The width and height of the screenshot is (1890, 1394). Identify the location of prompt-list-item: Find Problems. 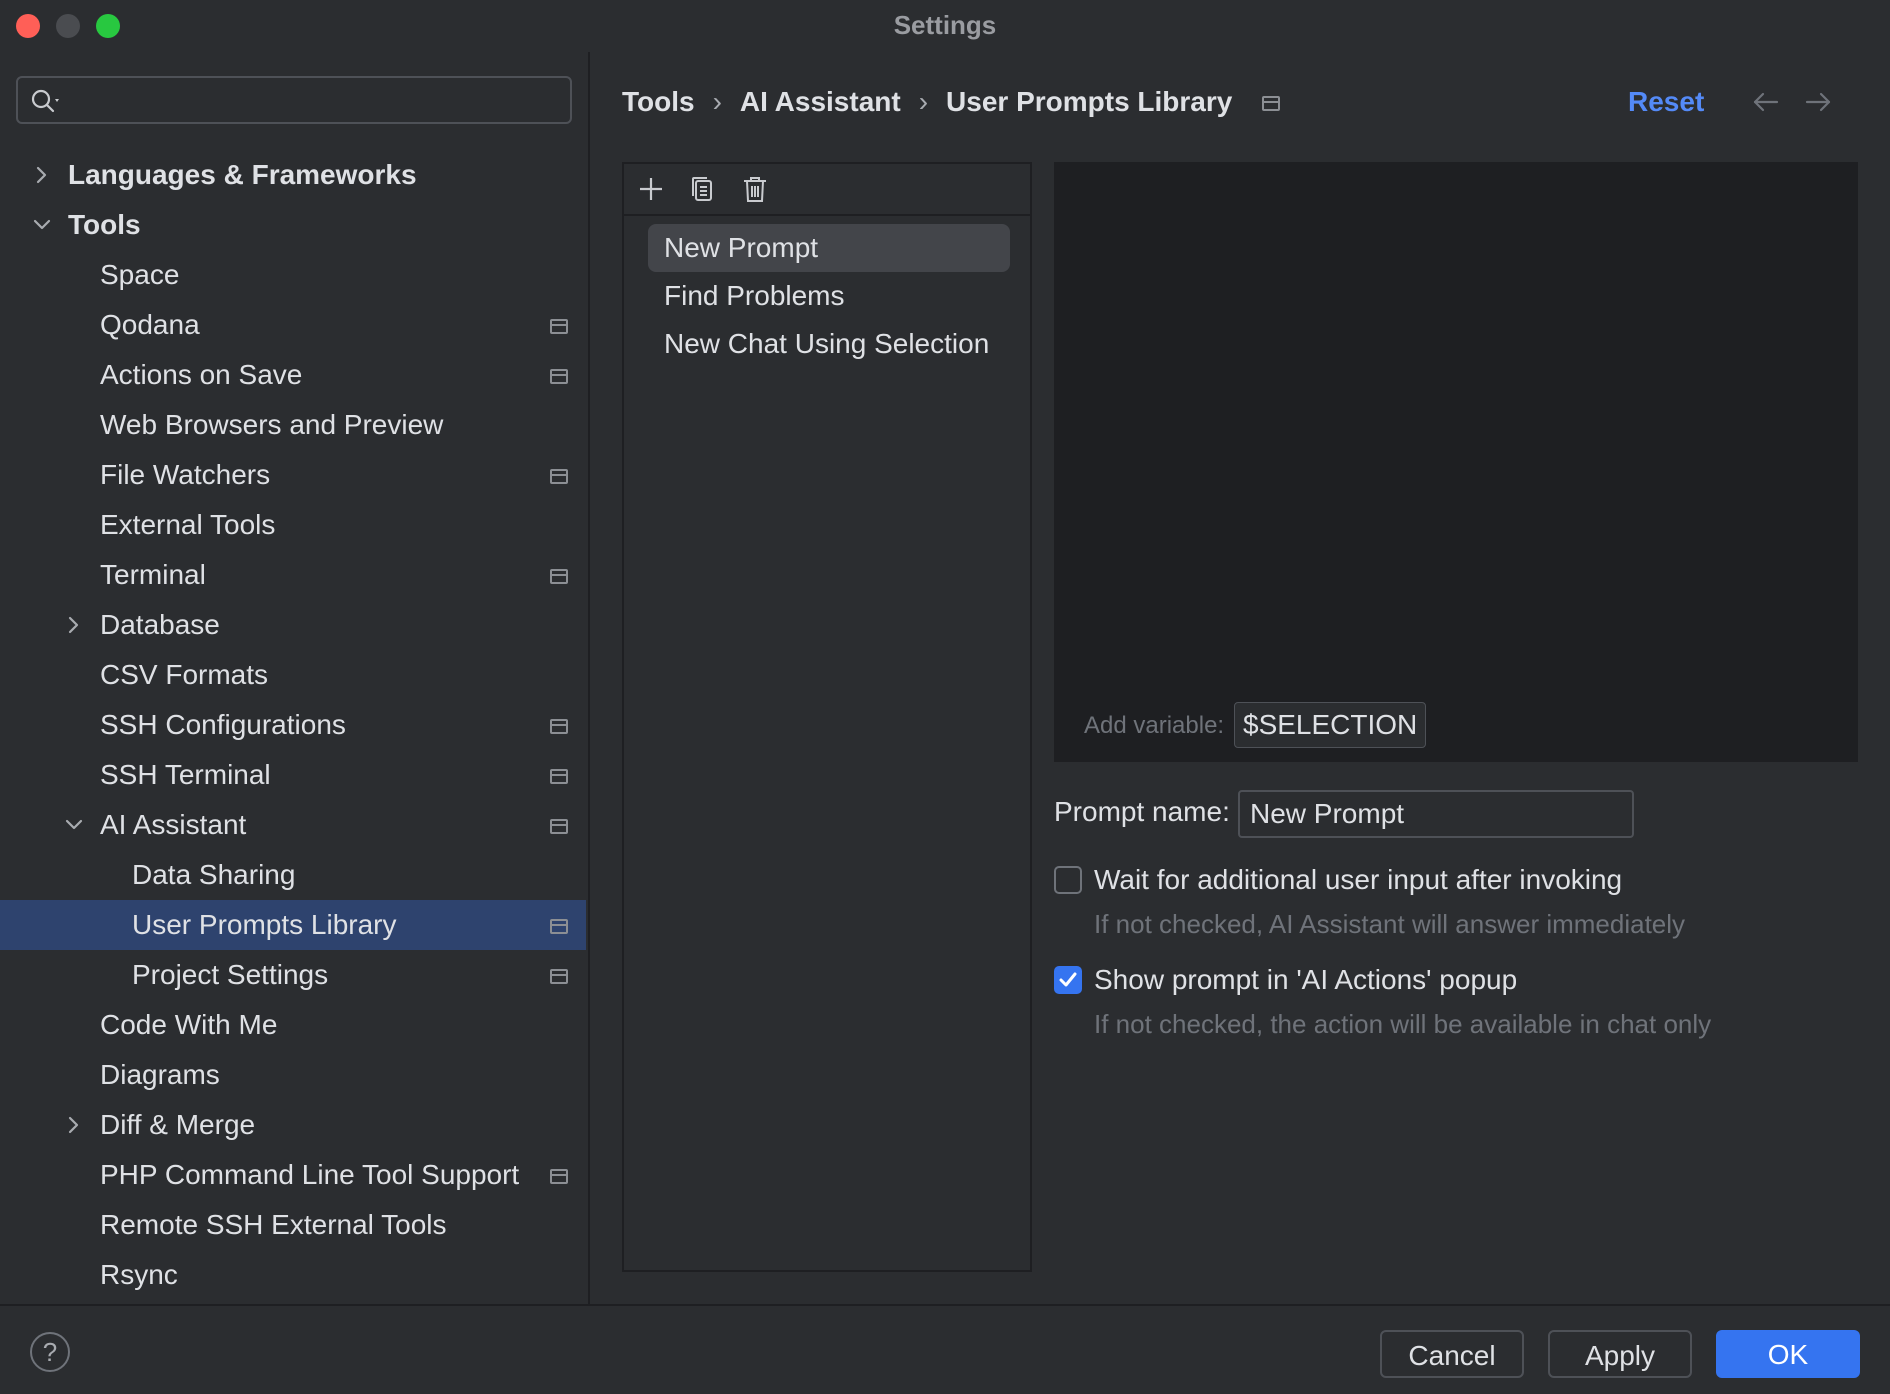
(829, 296).